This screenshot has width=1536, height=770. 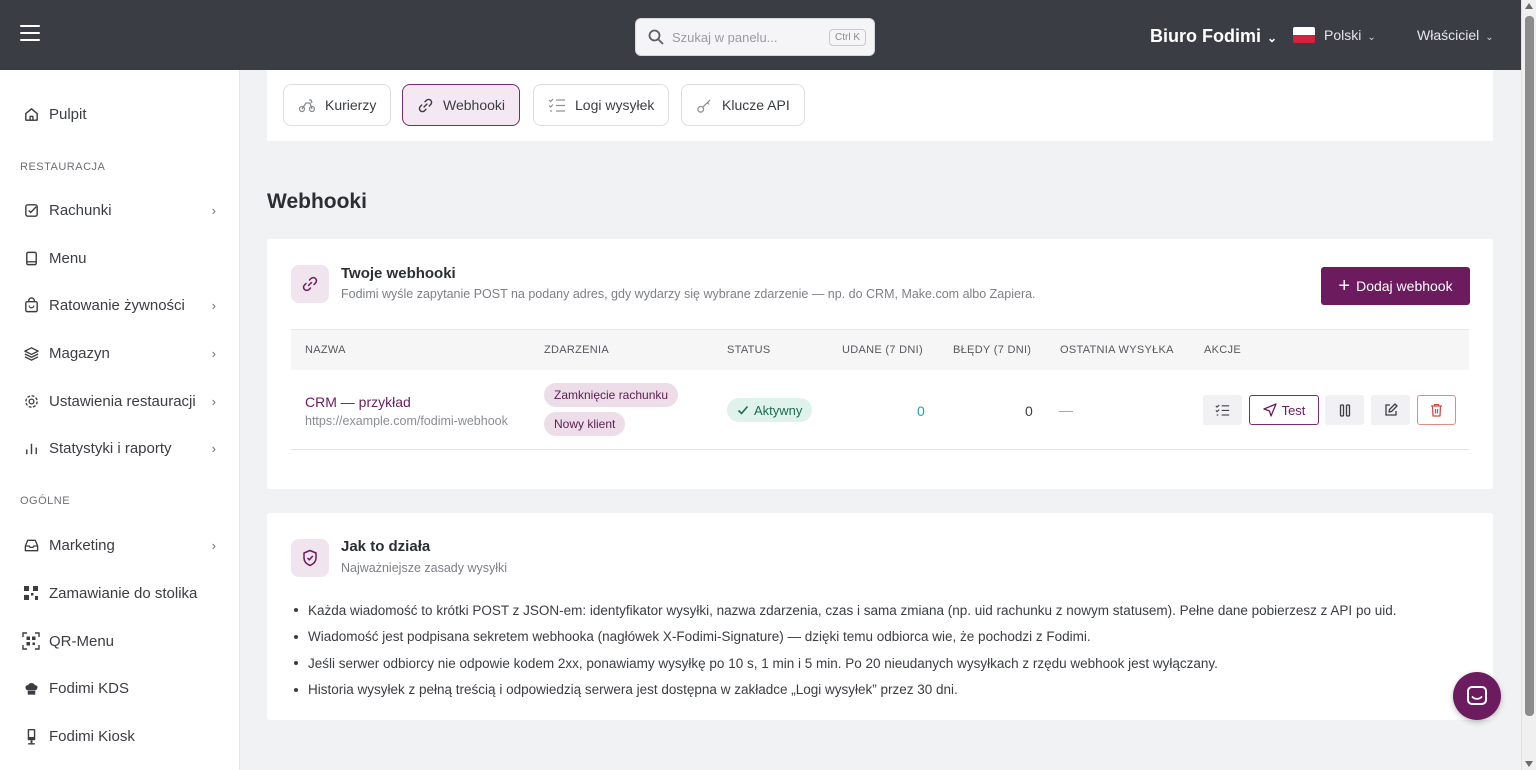 What do you see at coordinates (656, 37) in the screenshot?
I see `search-icon` at bounding box center [656, 37].